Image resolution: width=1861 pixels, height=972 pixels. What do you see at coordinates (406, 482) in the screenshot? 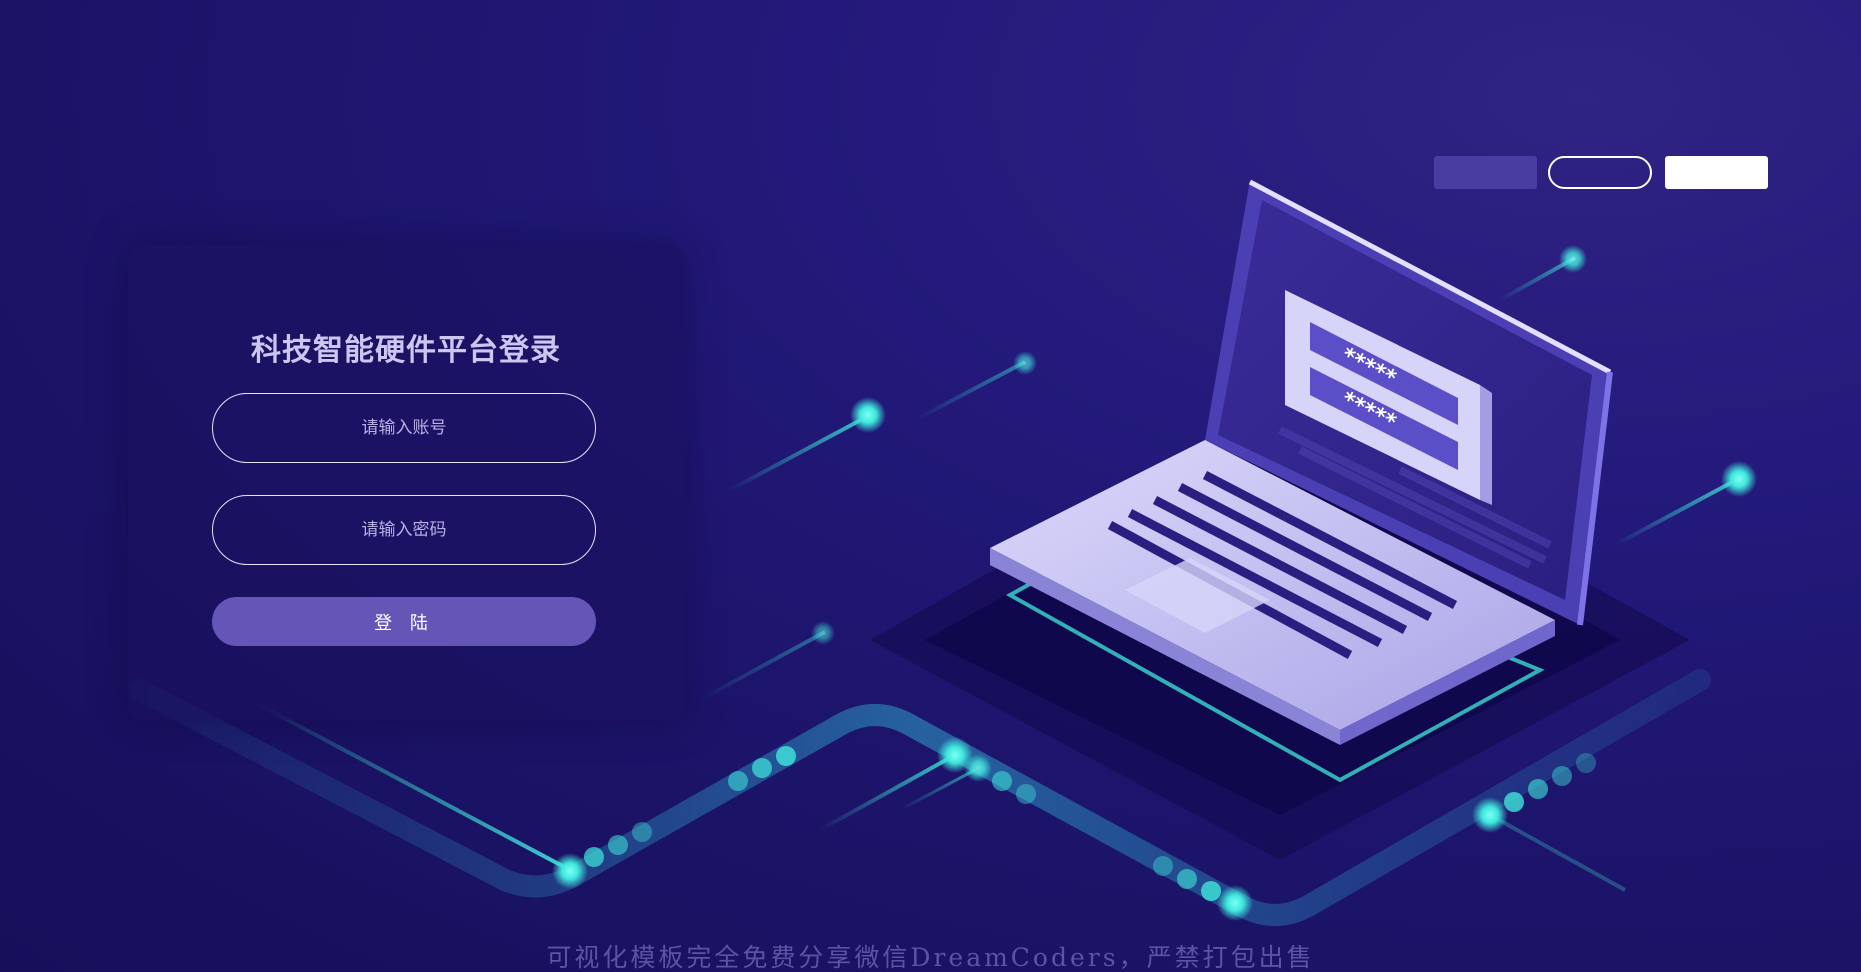
I see `login-card: 科技智能硬件平台登录 登 陆` at bounding box center [406, 482].